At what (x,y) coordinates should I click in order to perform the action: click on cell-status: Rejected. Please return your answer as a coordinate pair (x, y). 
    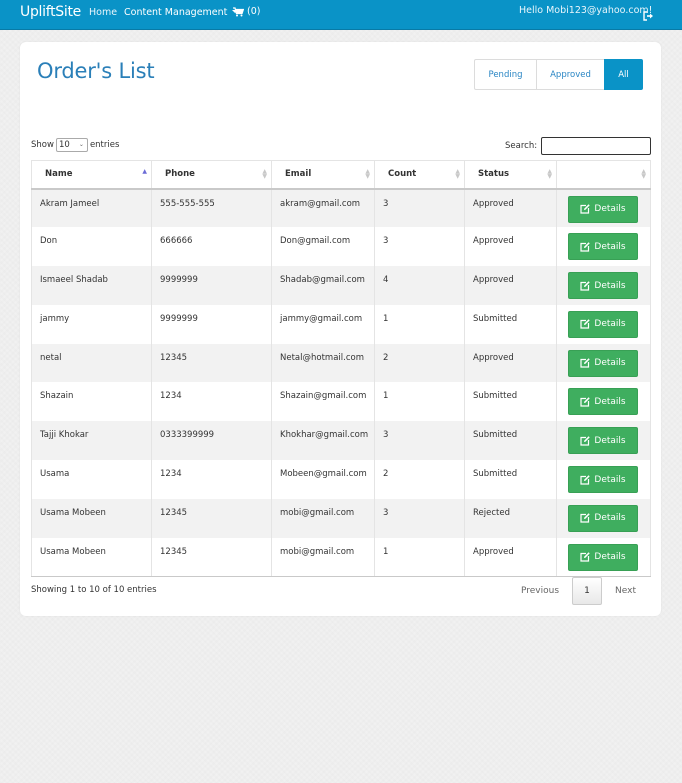
    Looking at the image, I should click on (510, 518).